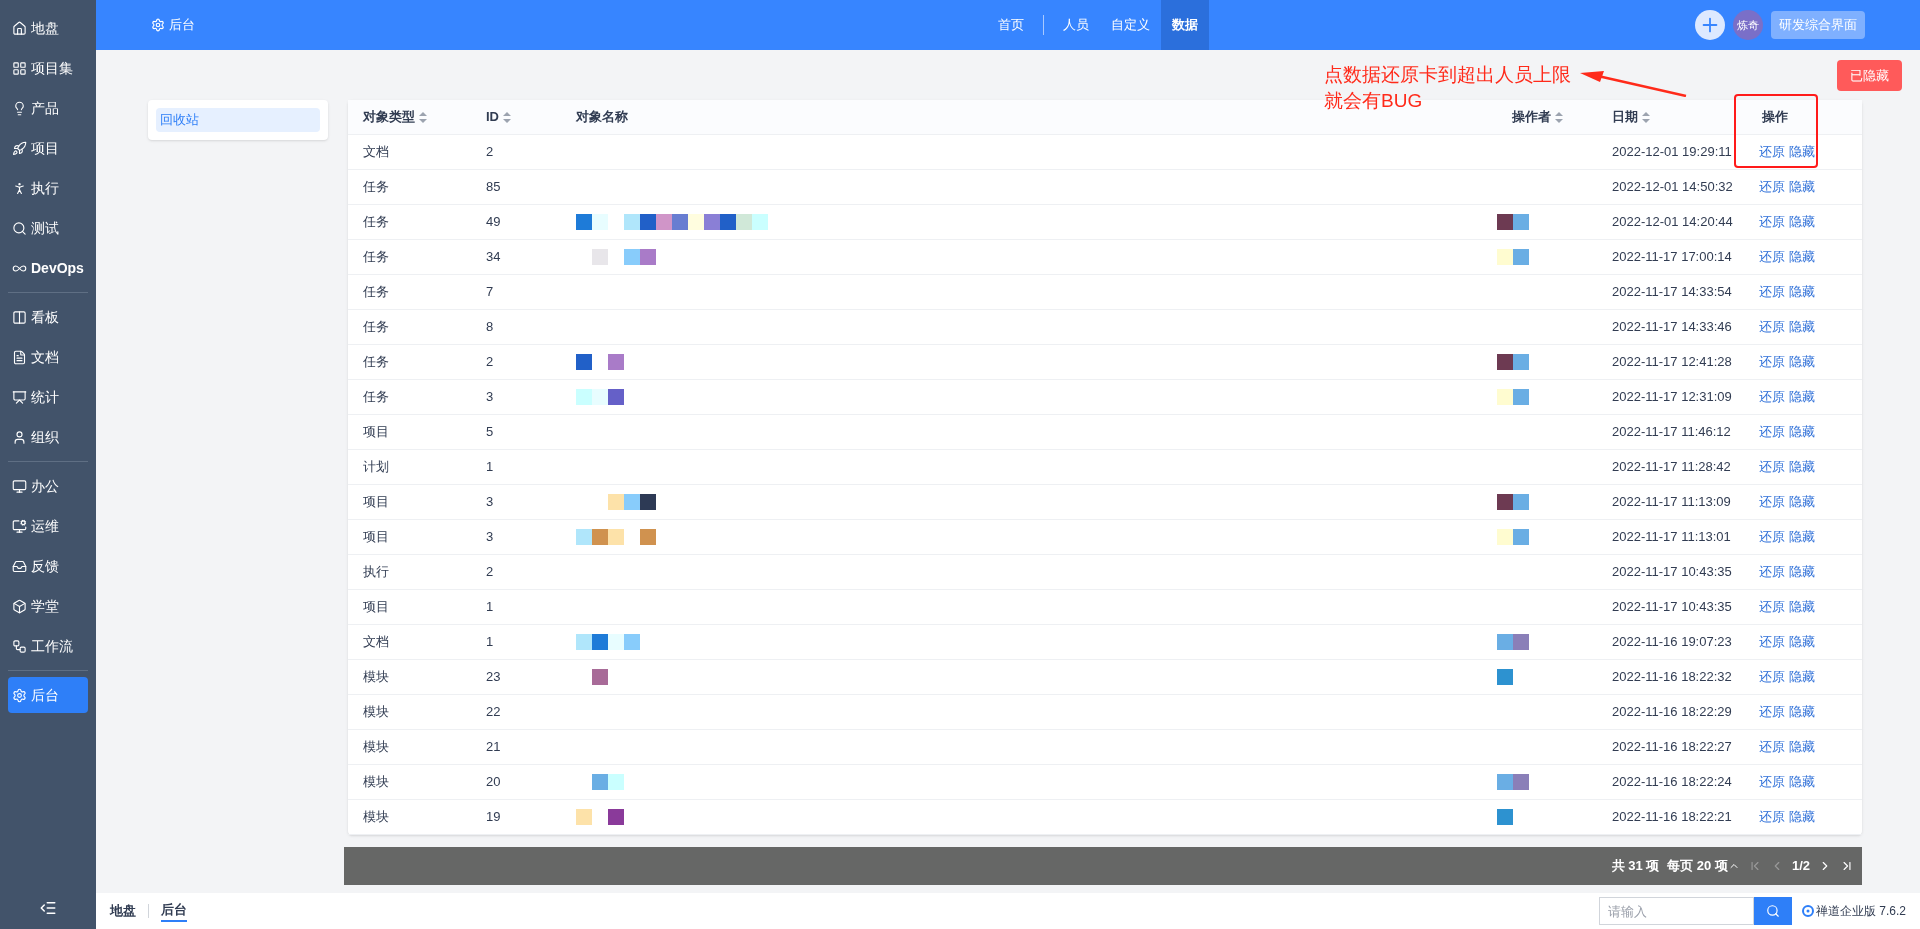 This screenshot has height=929, width=1920. Describe the element at coordinates (490, 362) in the screenshot. I see `table-cell: 2` at that location.